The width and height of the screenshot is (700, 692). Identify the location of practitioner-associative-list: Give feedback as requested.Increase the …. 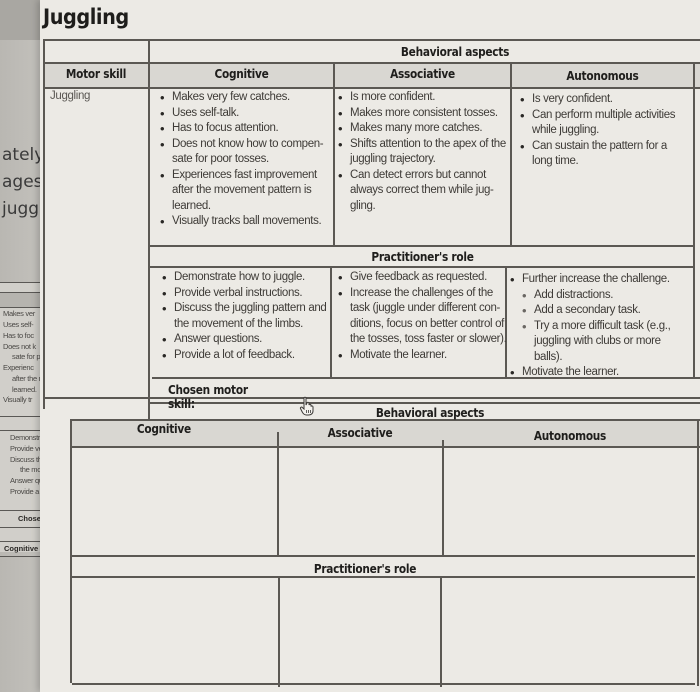
(424, 316).